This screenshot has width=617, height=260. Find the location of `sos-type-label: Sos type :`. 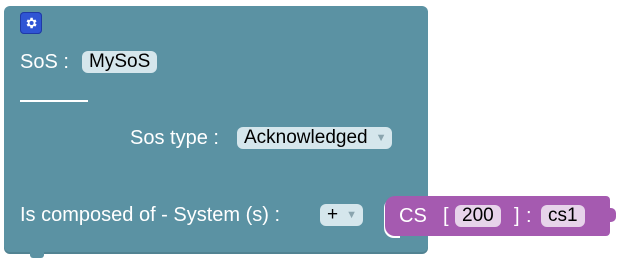

sos-type-label: Sos type : is located at coordinates (174, 138).